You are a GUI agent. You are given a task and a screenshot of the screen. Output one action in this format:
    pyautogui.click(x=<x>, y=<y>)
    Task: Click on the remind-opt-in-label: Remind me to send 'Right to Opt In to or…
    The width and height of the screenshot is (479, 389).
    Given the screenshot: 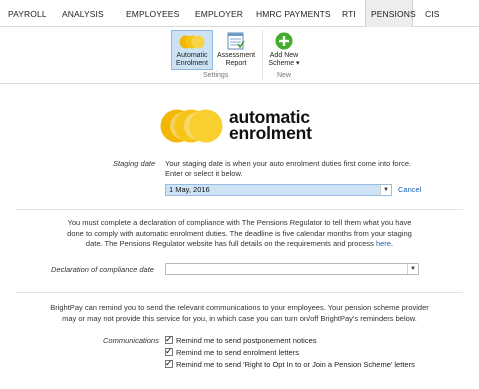 What is the action you would take?
    pyautogui.click(x=295, y=364)
    